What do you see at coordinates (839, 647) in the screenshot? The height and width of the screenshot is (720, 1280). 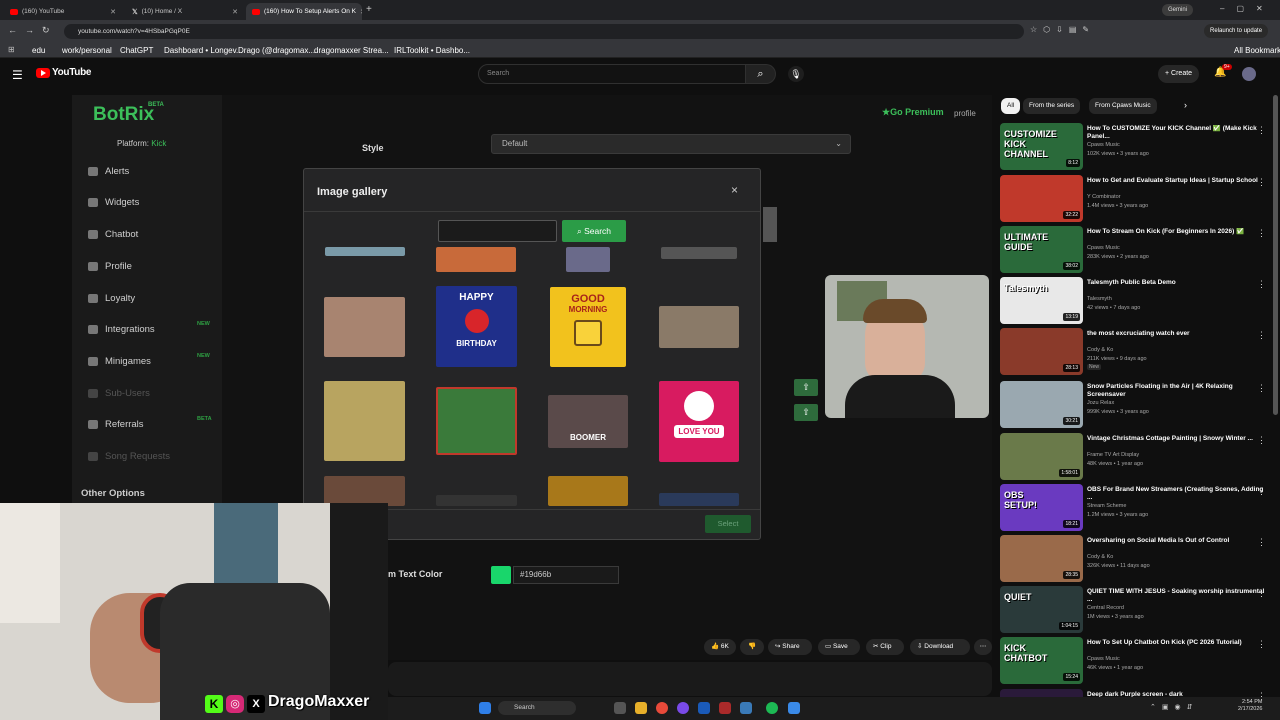 I see `save-button: ▭ Save` at bounding box center [839, 647].